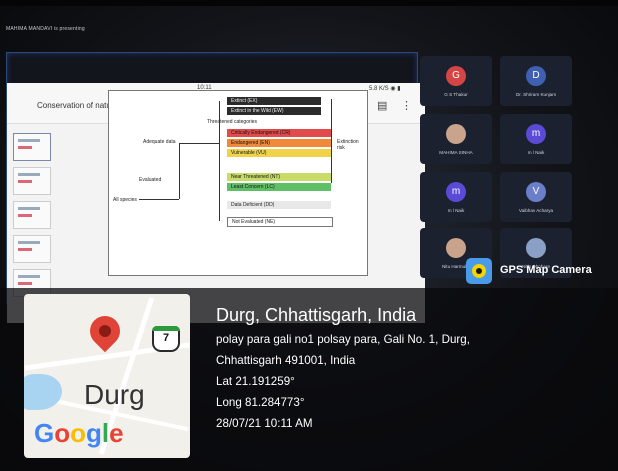 The height and width of the screenshot is (471, 618). I want to click on category-en: Endangered (EN), so click(279, 143).